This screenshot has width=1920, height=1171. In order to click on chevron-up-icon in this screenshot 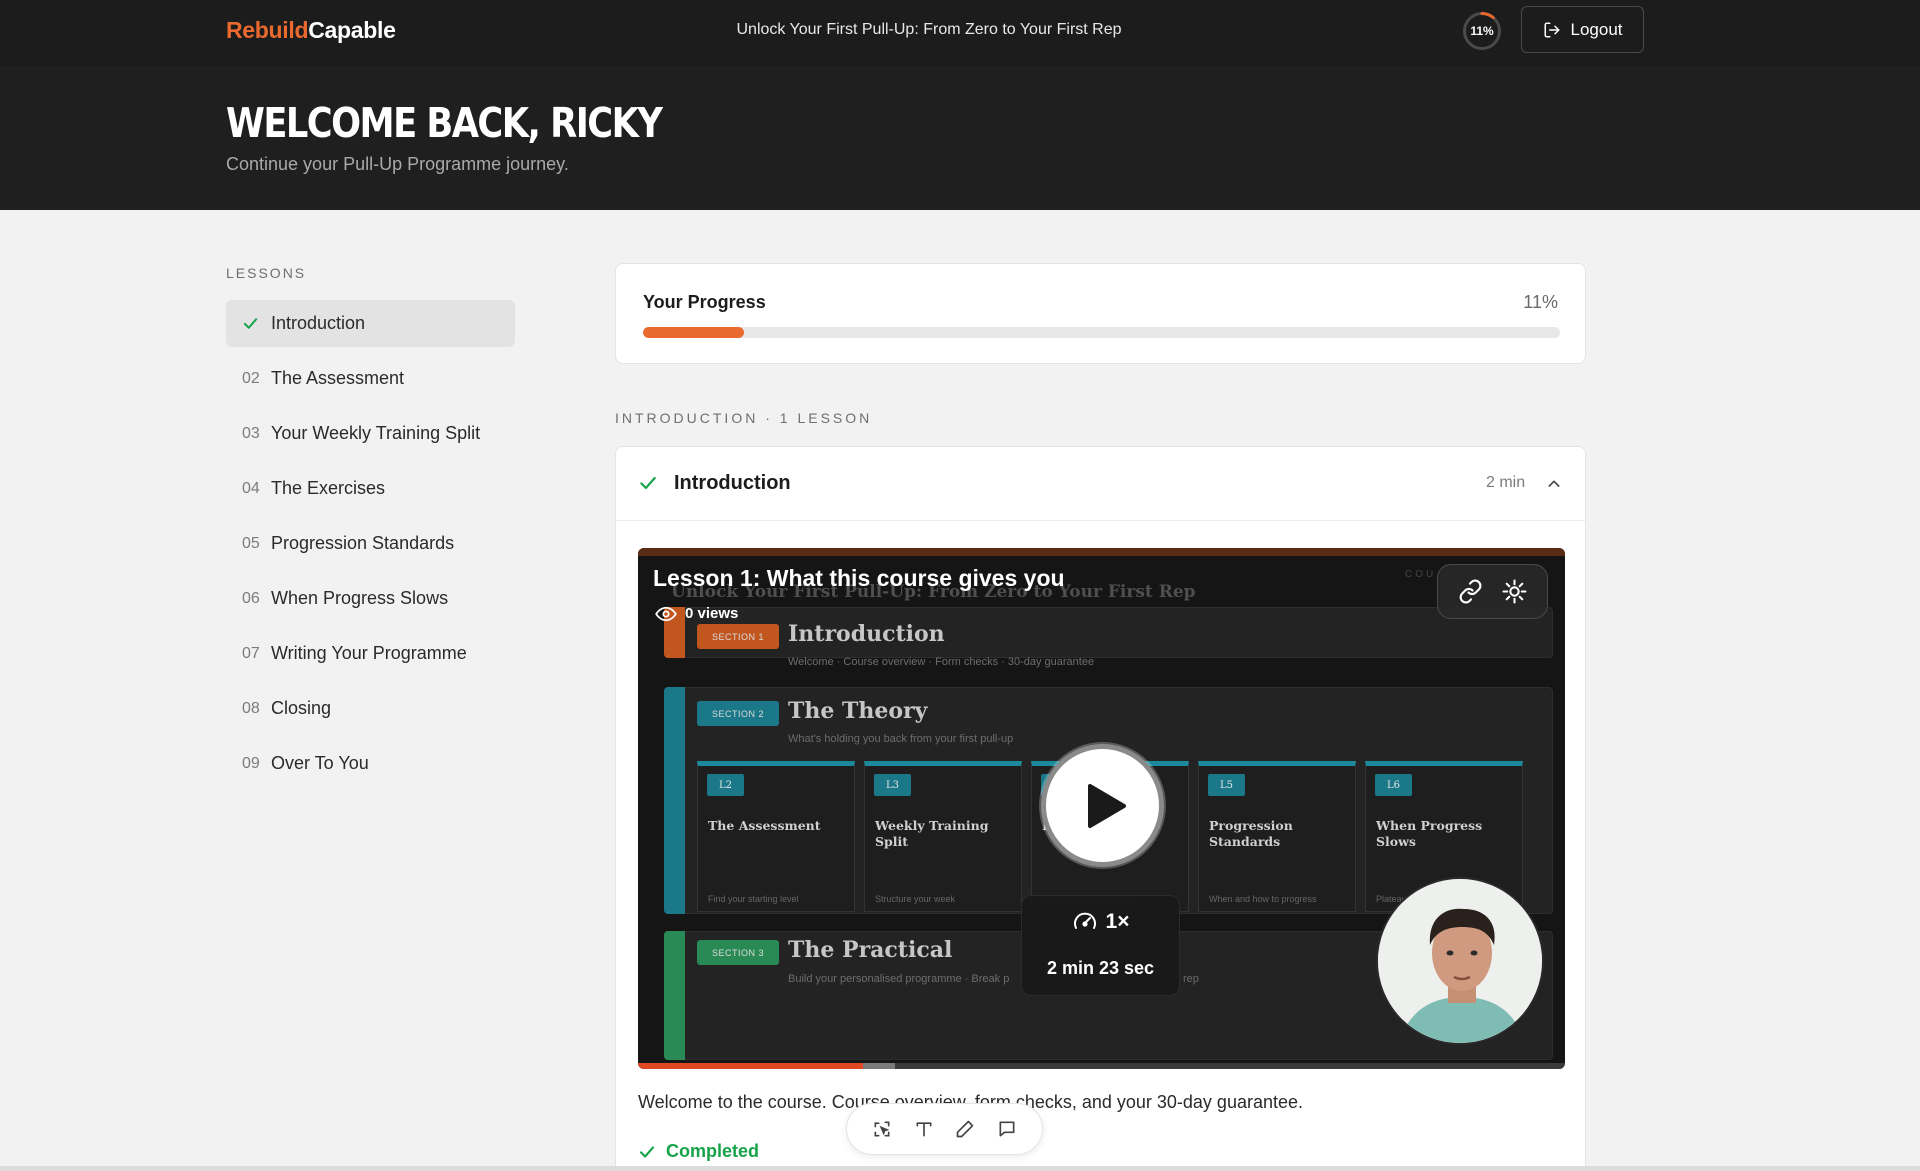, I will do `click(1554, 484)`.